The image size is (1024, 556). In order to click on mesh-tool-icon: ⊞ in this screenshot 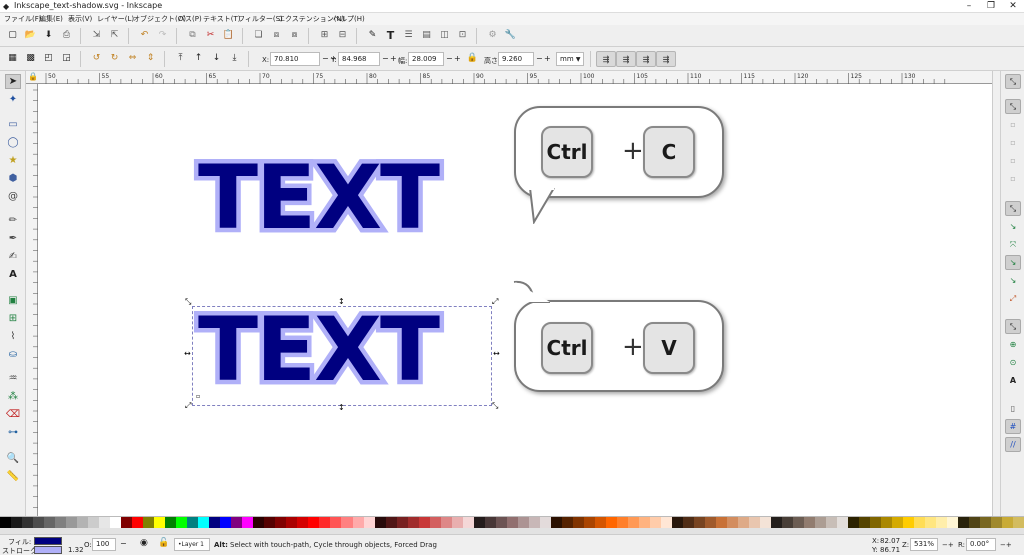, I will do `click(13, 318)`.